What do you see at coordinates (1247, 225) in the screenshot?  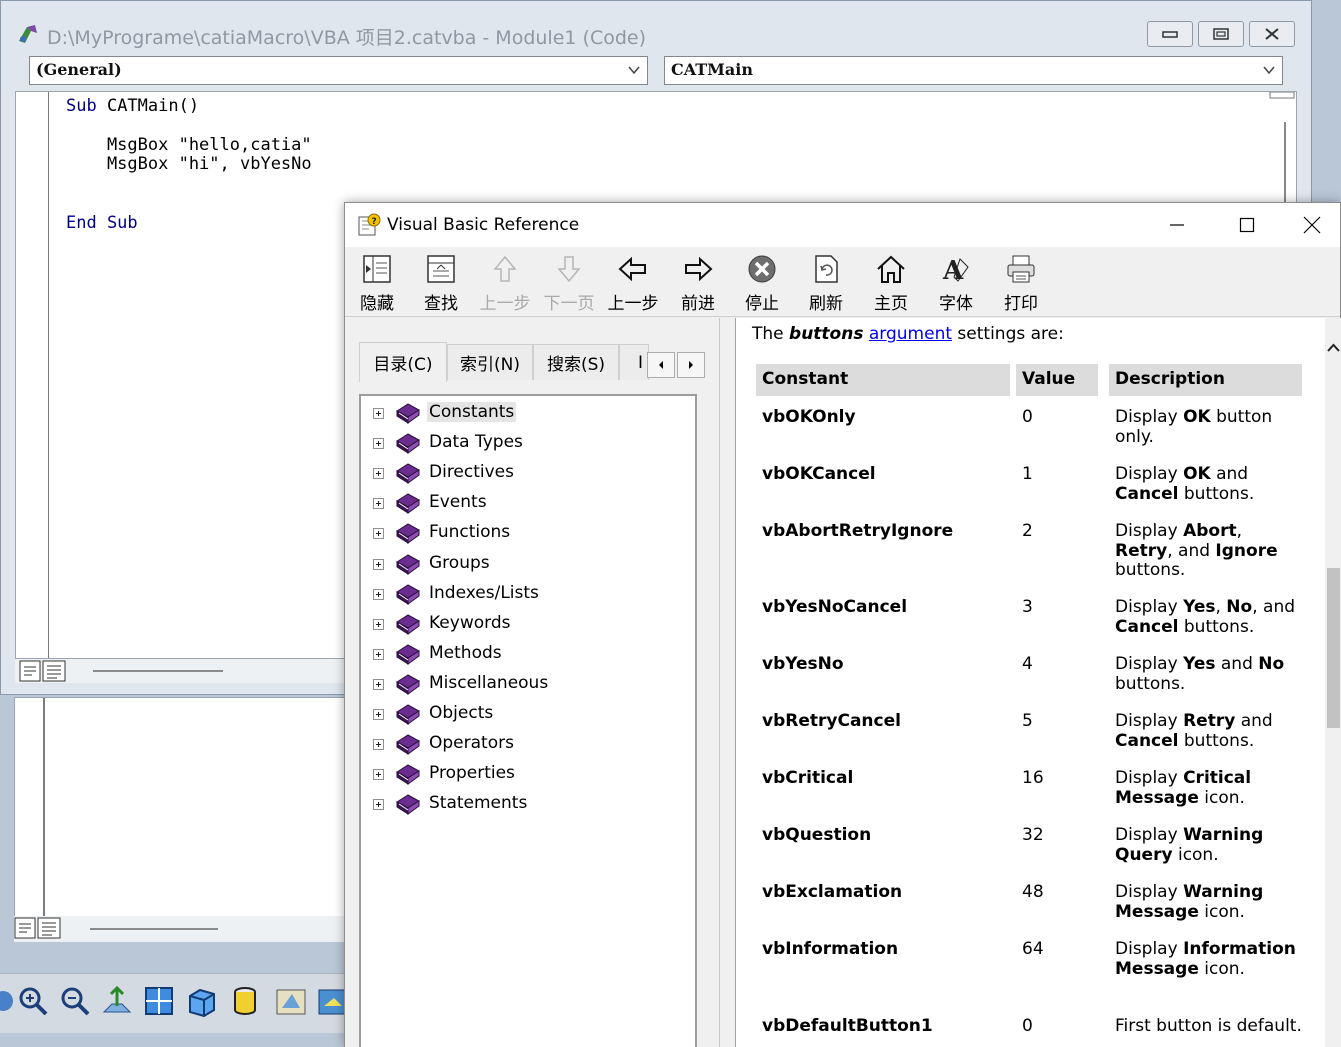 I see `help-maximize-button` at bounding box center [1247, 225].